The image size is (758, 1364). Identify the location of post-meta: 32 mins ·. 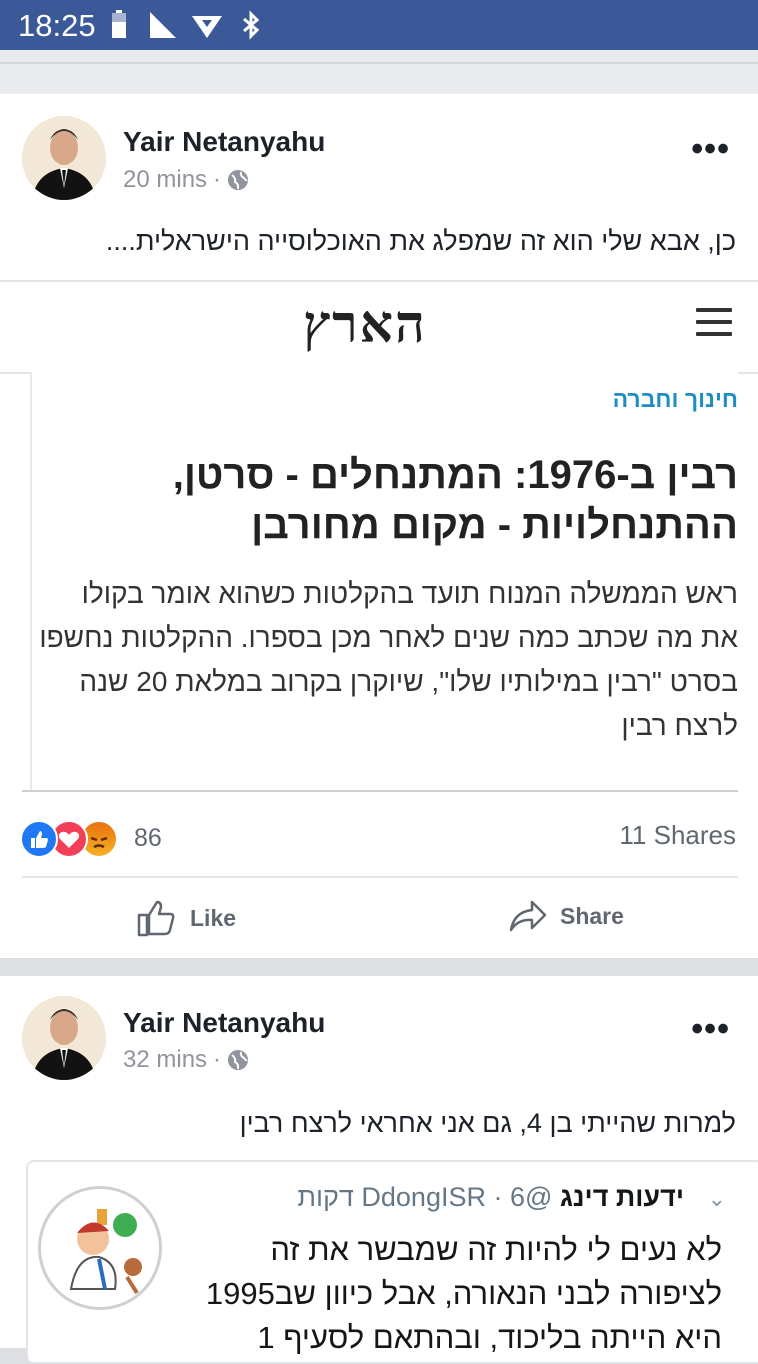
(186, 1060).